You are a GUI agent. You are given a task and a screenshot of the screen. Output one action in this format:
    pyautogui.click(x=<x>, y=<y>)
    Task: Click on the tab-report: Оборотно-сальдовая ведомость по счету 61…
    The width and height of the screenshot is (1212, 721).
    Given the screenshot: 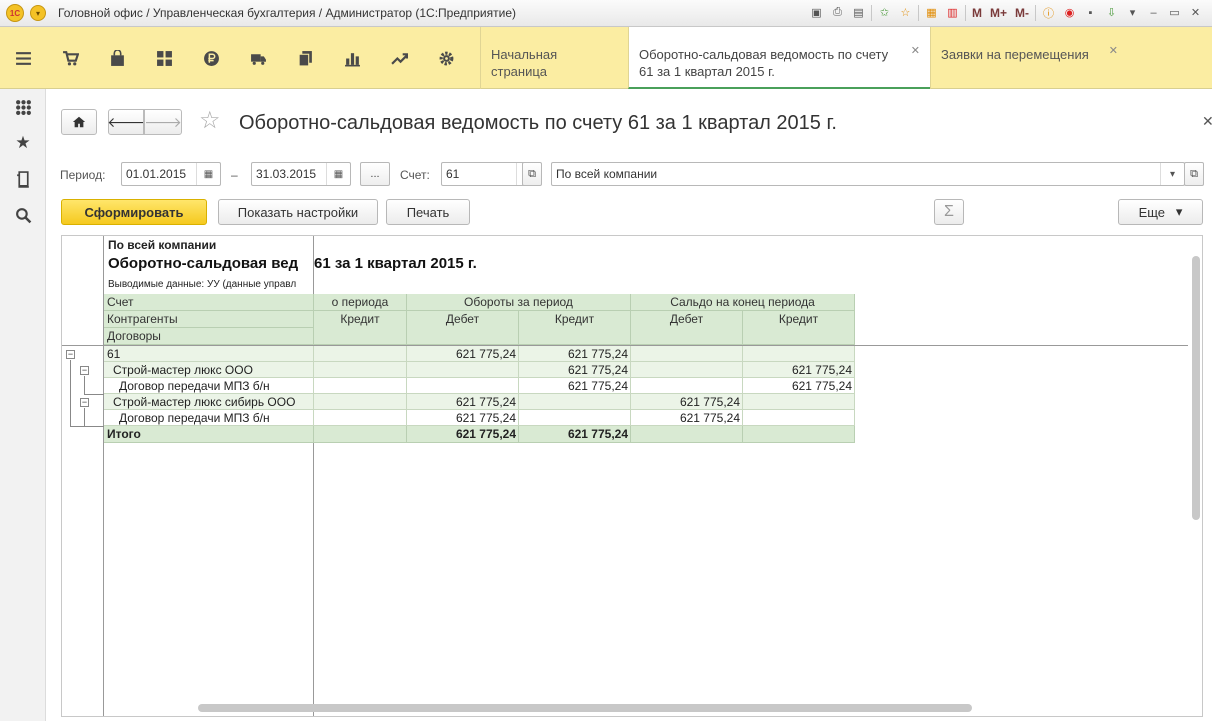 What is the action you would take?
    pyautogui.click(x=779, y=58)
    